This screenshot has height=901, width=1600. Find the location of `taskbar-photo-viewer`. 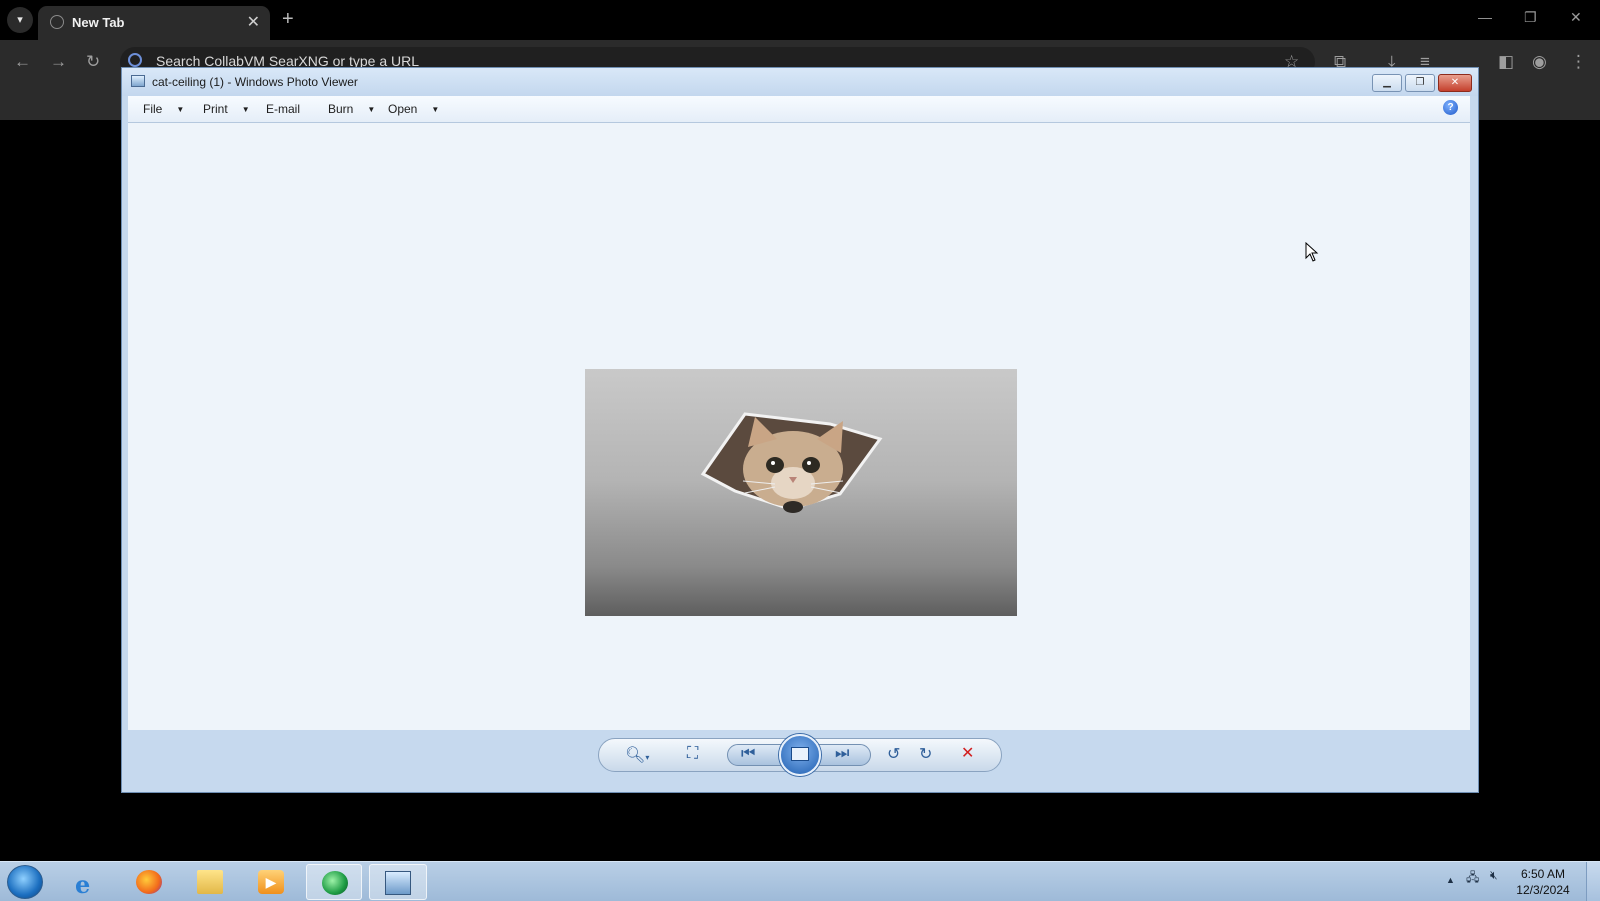

taskbar-photo-viewer is located at coordinates (398, 882).